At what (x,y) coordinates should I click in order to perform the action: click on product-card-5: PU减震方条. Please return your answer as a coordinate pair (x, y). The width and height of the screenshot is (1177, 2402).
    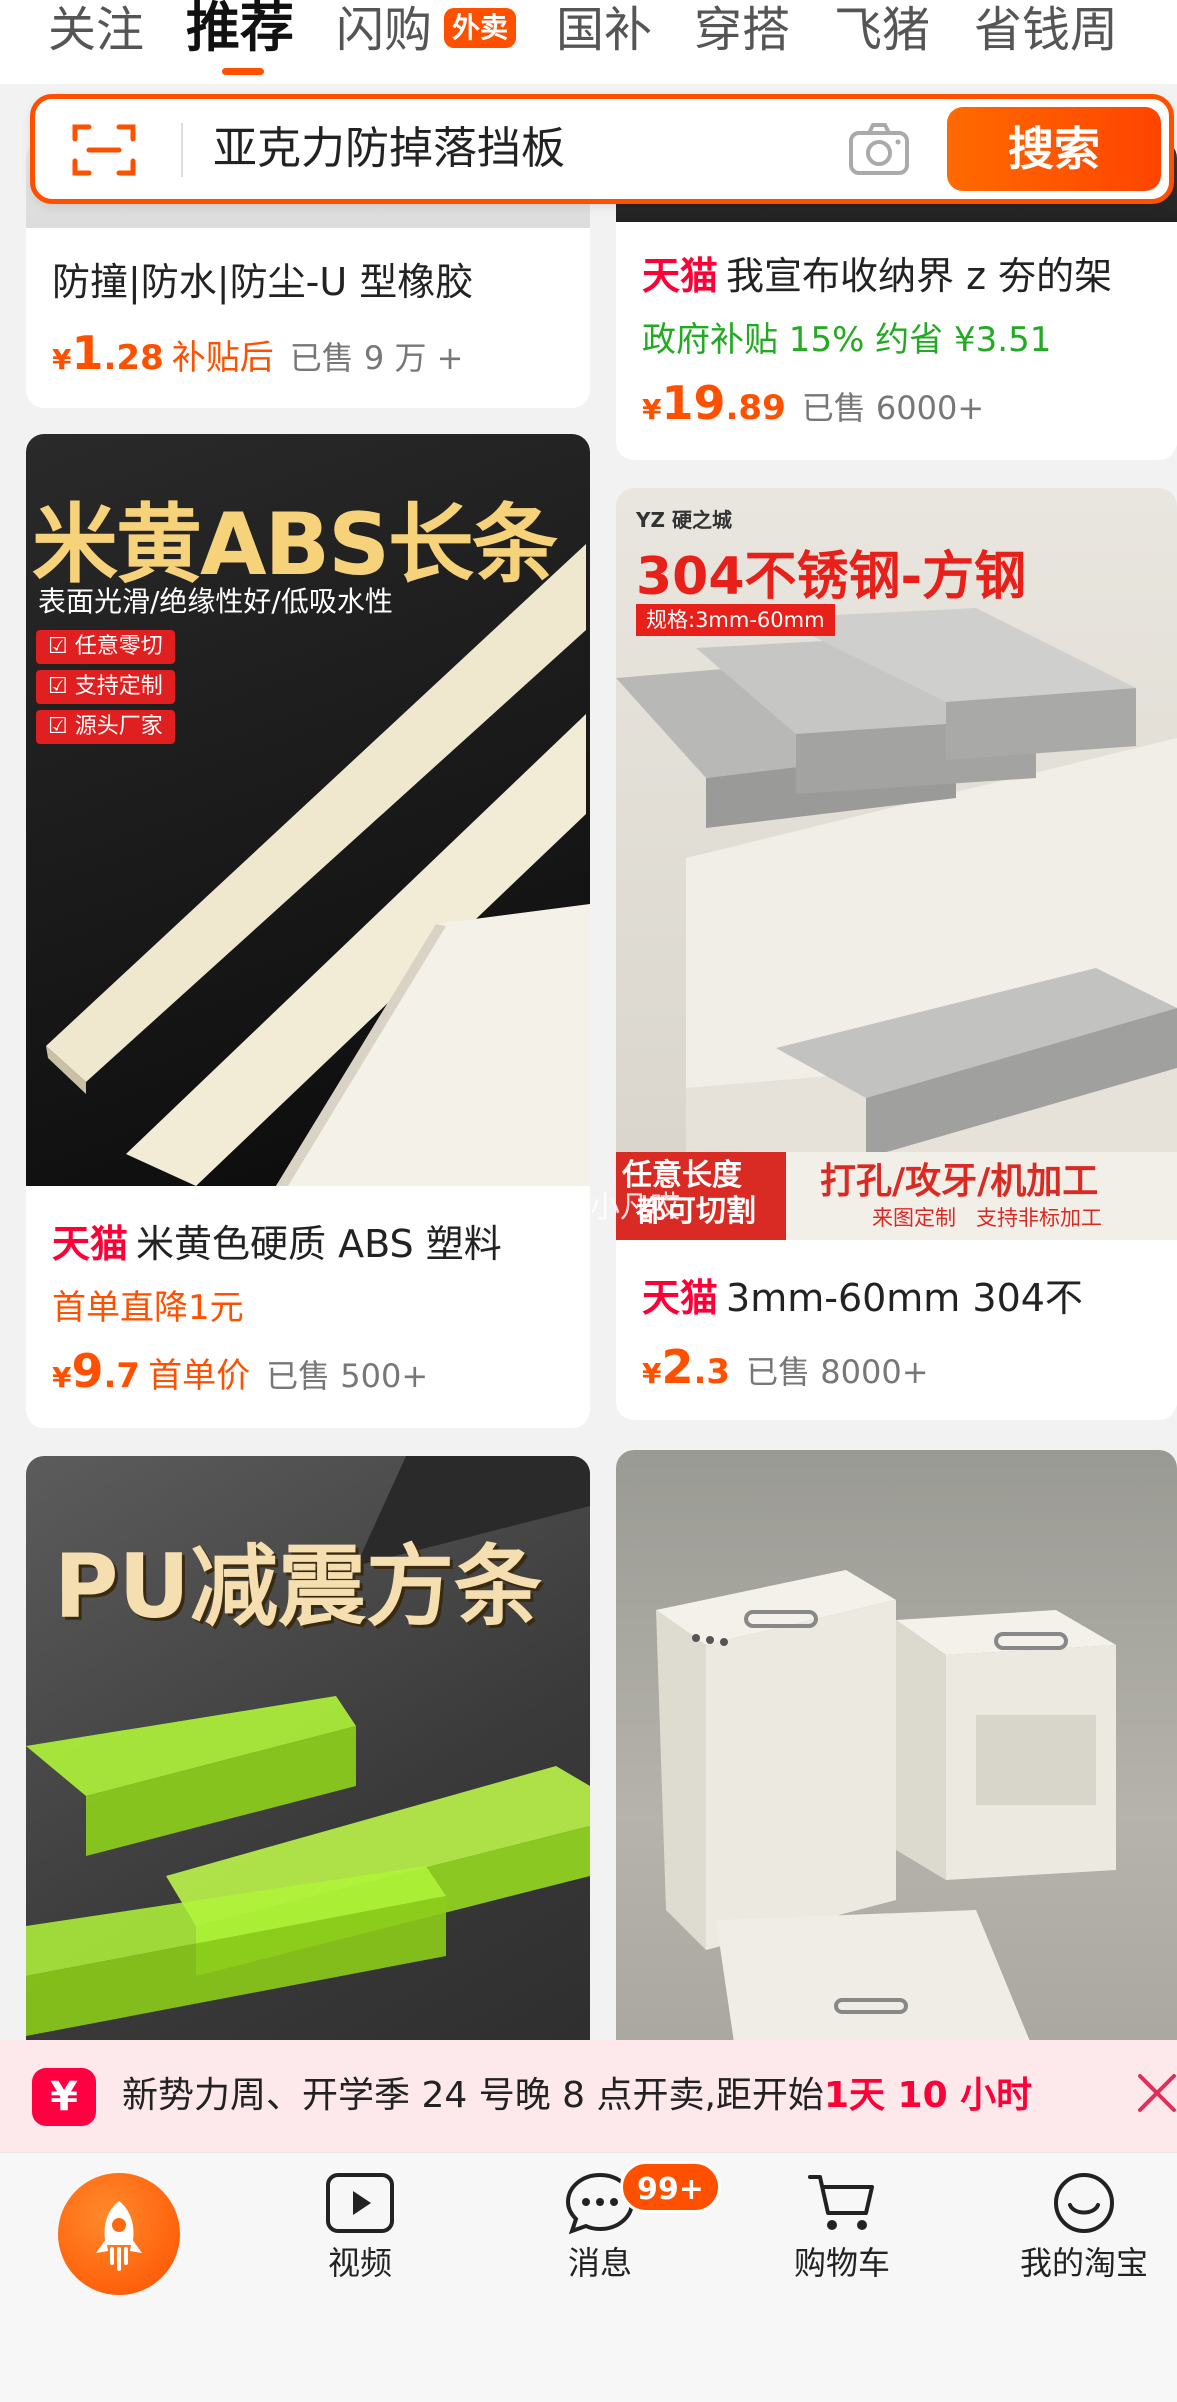
    Looking at the image, I should click on (308, 1756).